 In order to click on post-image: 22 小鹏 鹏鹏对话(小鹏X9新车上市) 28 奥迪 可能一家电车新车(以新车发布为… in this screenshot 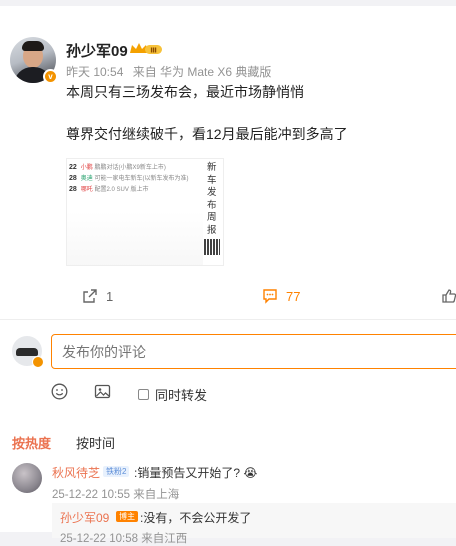, I will do `click(145, 212)`.